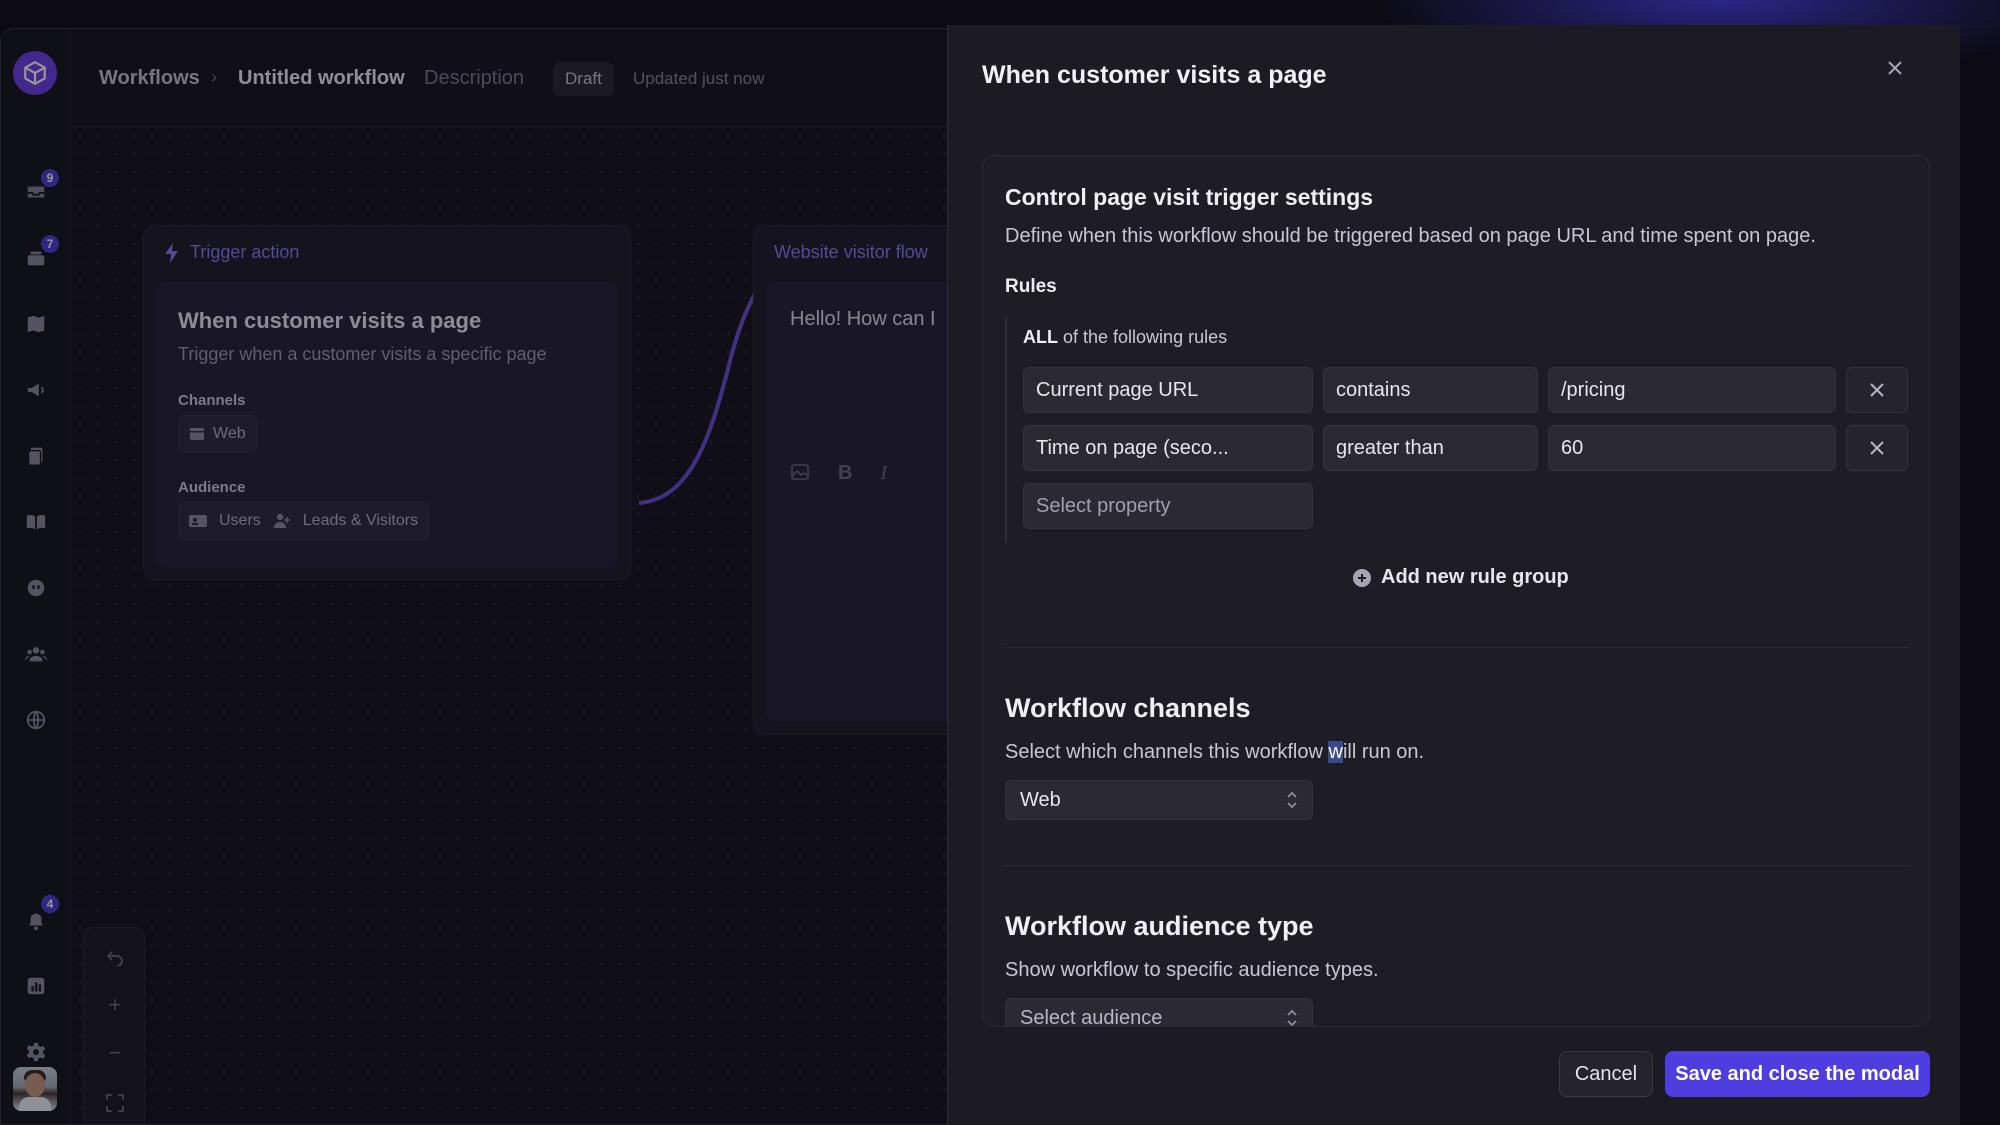  I want to click on channels-description-end: ill run on., so click(1383, 752).